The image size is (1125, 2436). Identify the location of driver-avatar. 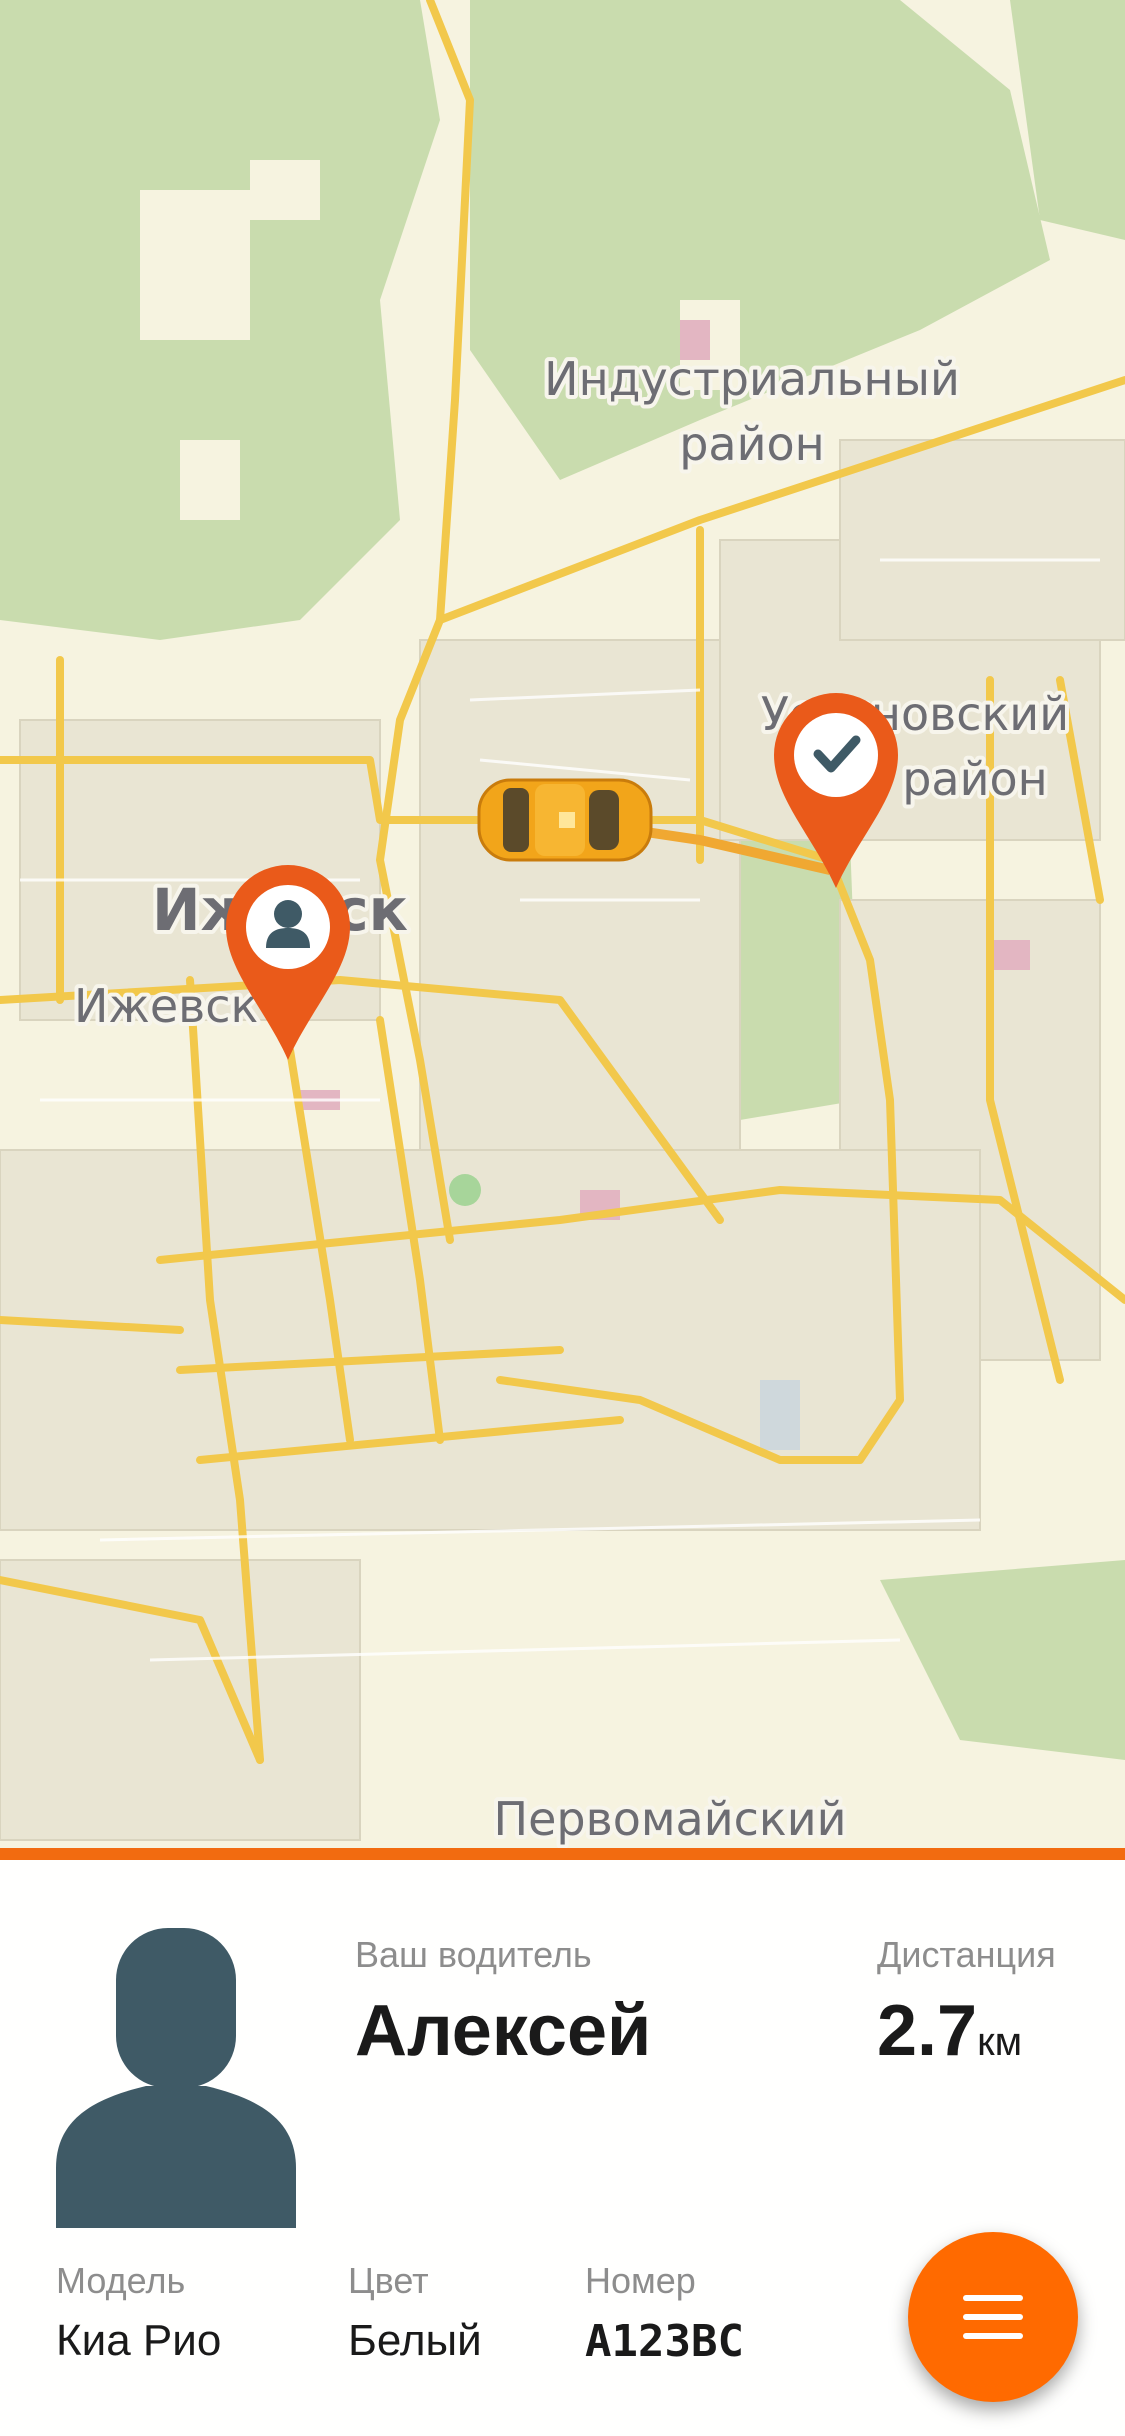
(176, 2078).